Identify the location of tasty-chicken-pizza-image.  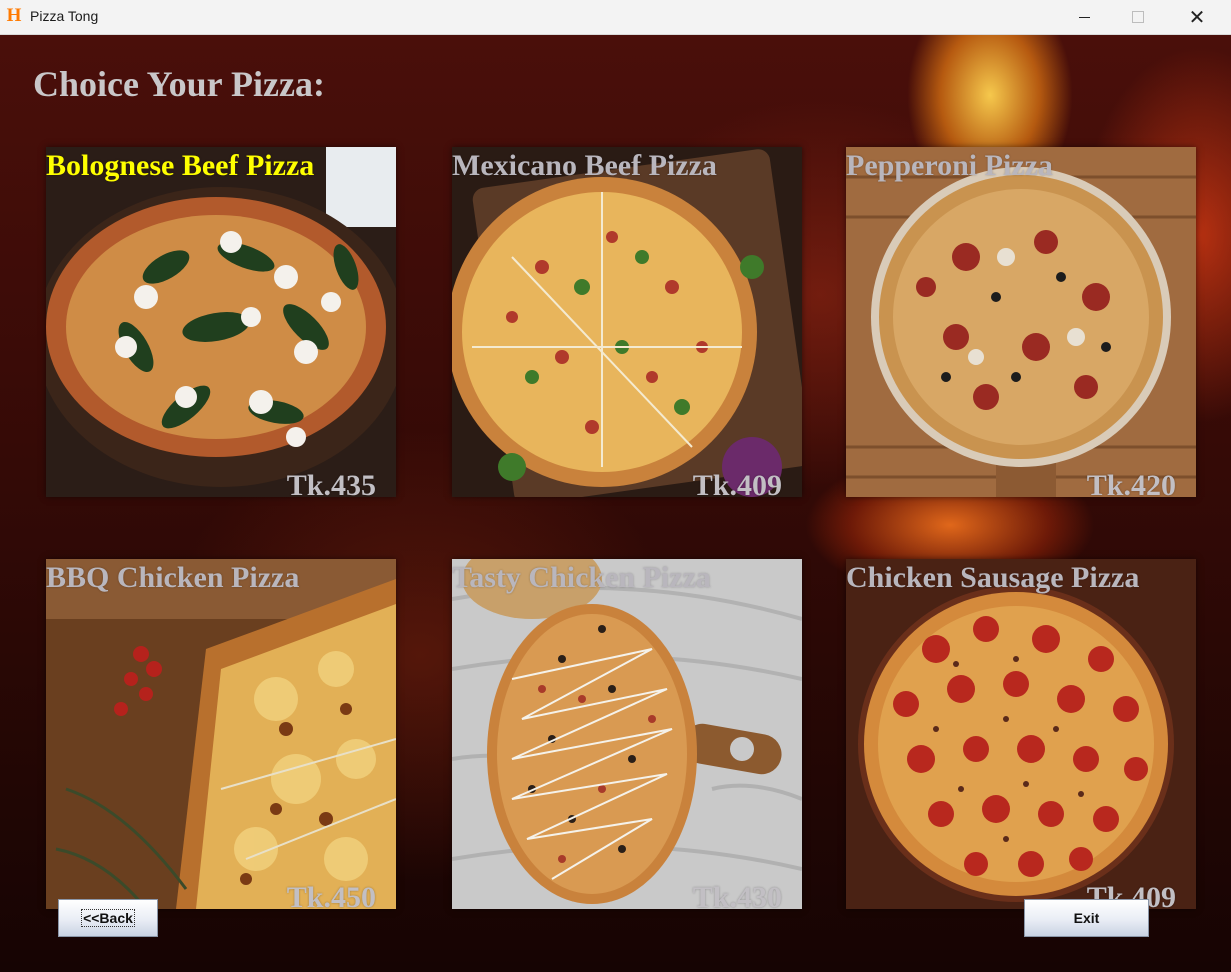
(627, 734).